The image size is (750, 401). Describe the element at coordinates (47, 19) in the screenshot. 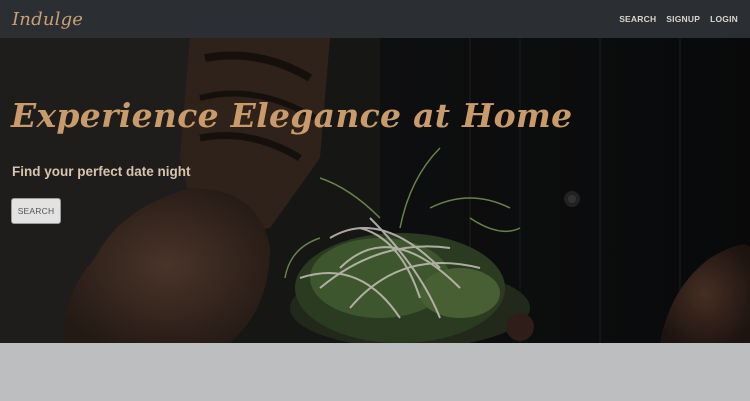

I see `brand-logo: Indulge` at that location.